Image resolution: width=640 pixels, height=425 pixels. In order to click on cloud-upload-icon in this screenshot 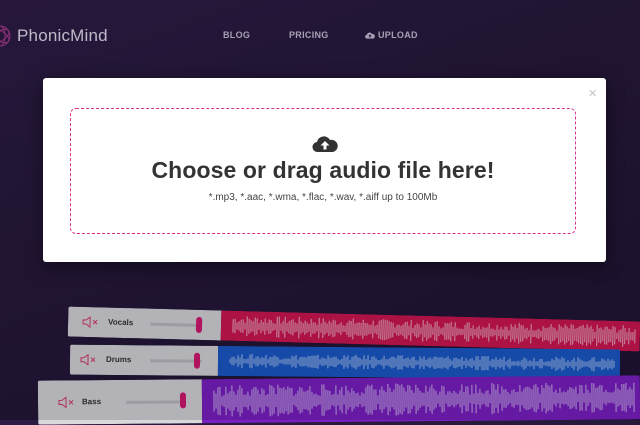, I will do `click(325, 144)`.